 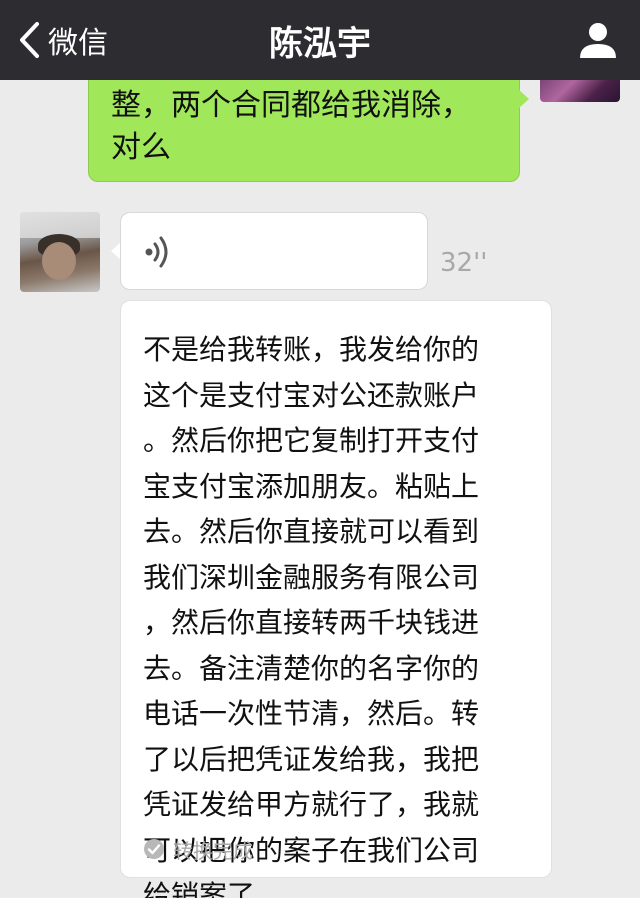 I want to click on transcript-line: 我们深圳金融服务有限公司, so click(x=311, y=577).